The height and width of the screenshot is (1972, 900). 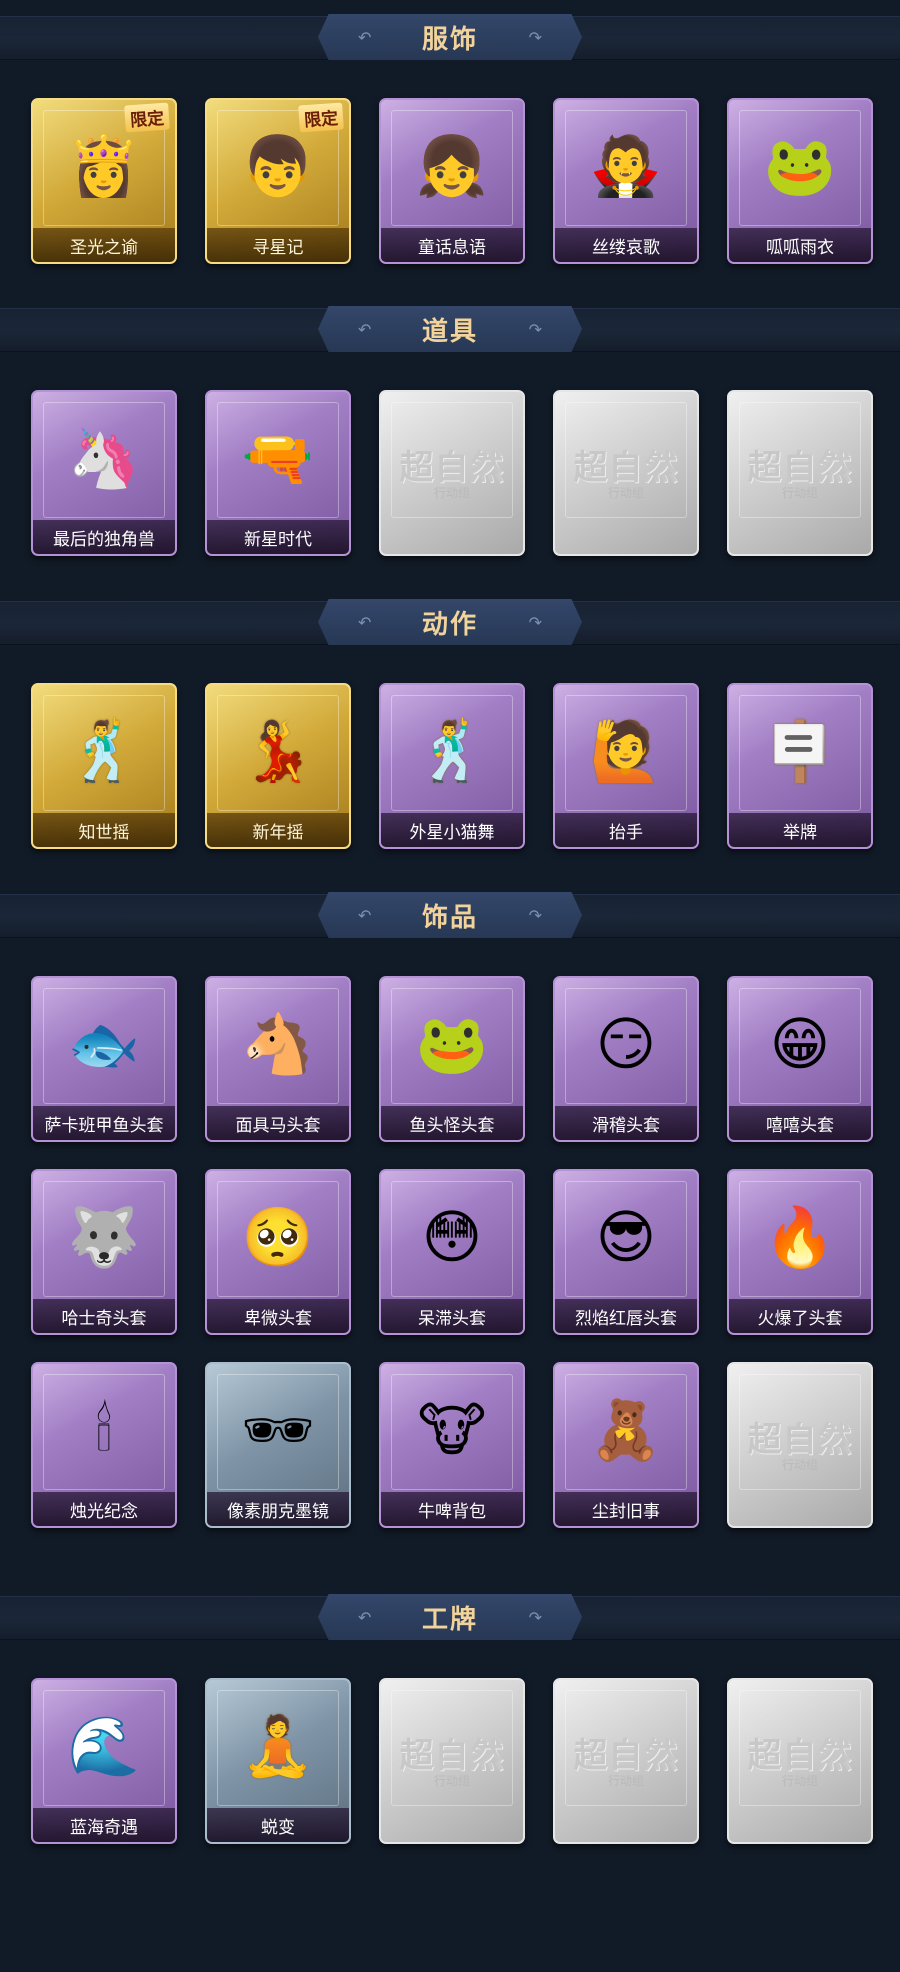 I want to click on item-card: 😁 嘻嘻头套, so click(x=800, y=1059).